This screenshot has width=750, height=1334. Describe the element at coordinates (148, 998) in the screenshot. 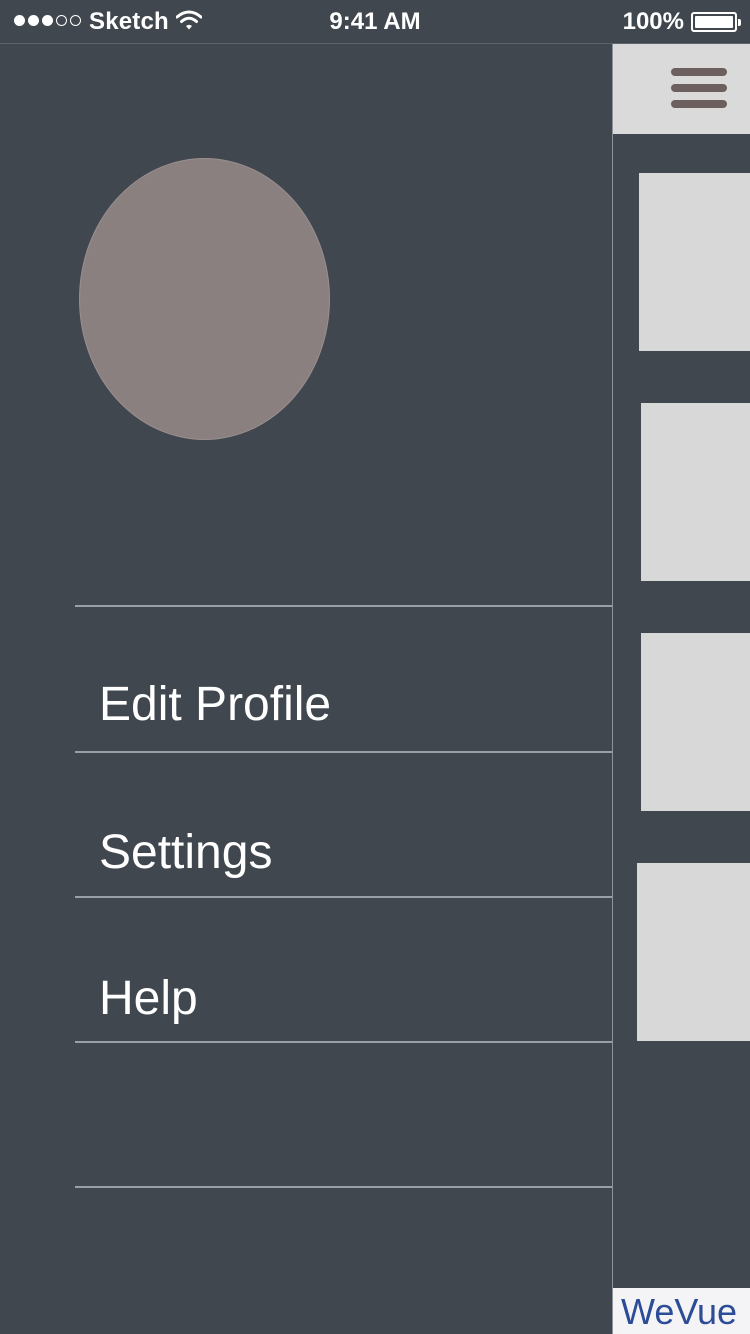

I see `menu-item-label: Help` at that location.